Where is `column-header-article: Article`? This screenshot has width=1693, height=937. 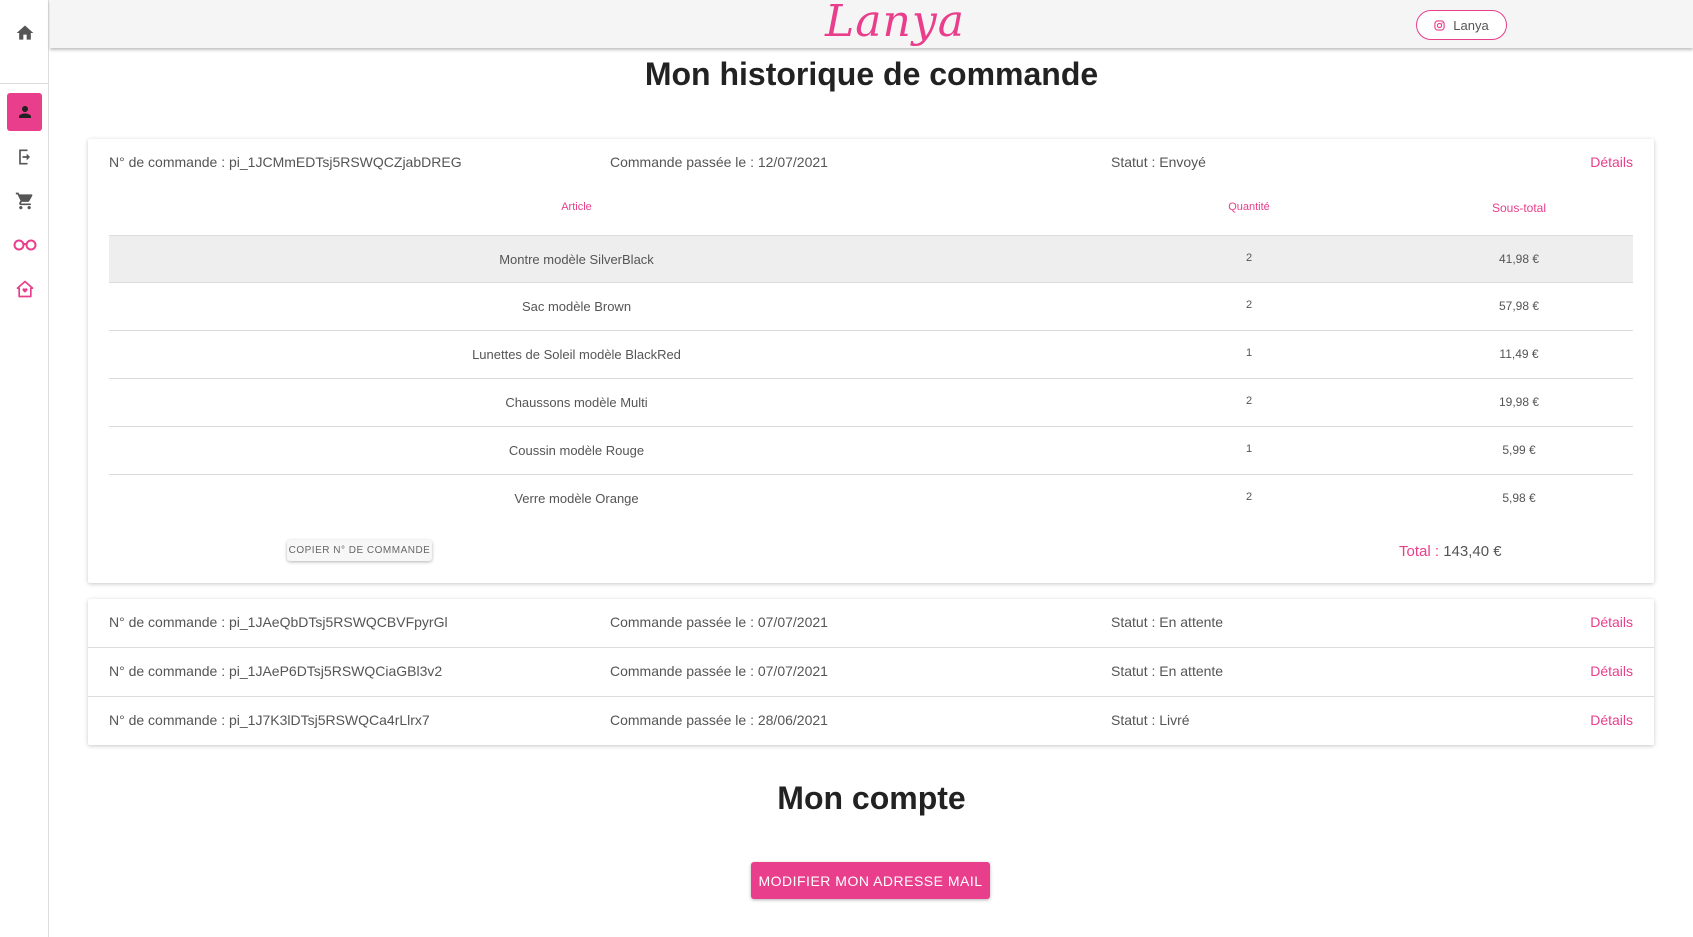
column-header-article: Article is located at coordinates (576, 207).